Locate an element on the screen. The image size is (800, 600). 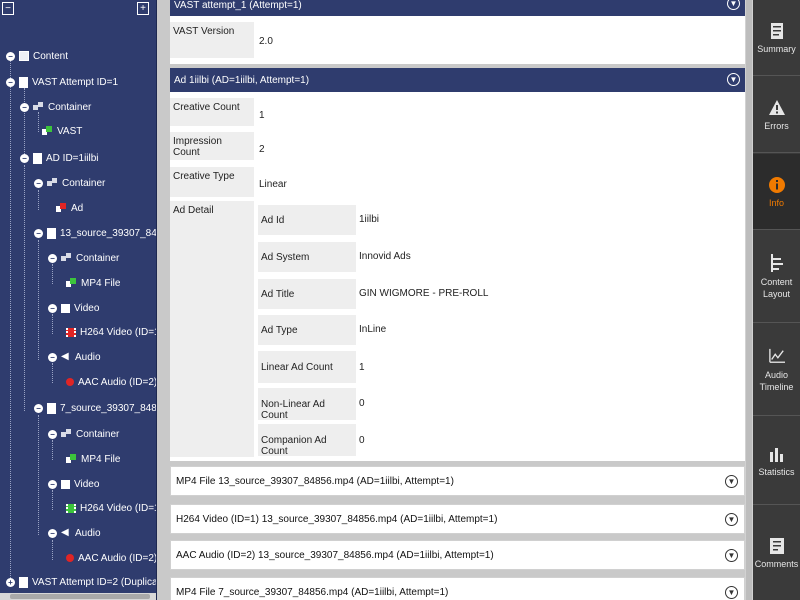
main-vertical-scrollbar is located at coordinates (749, 300).